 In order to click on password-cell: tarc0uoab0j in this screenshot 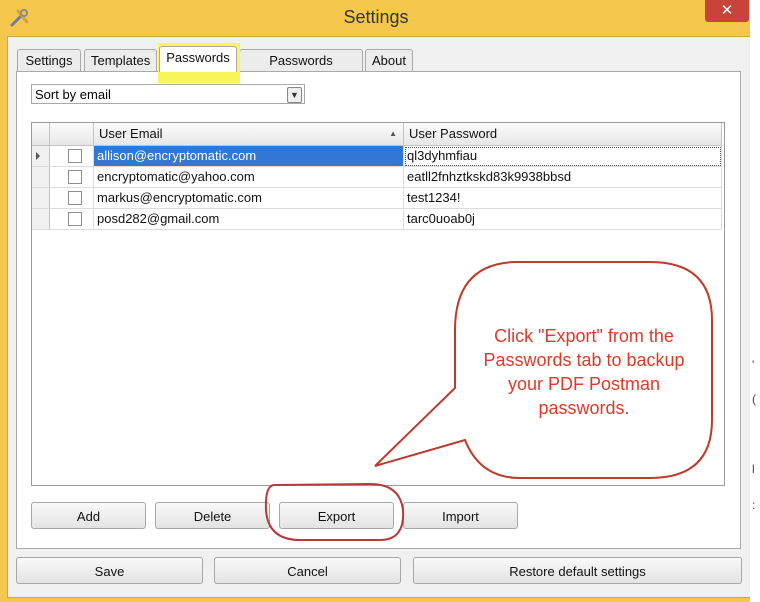, I will do `click(563, 219)`.